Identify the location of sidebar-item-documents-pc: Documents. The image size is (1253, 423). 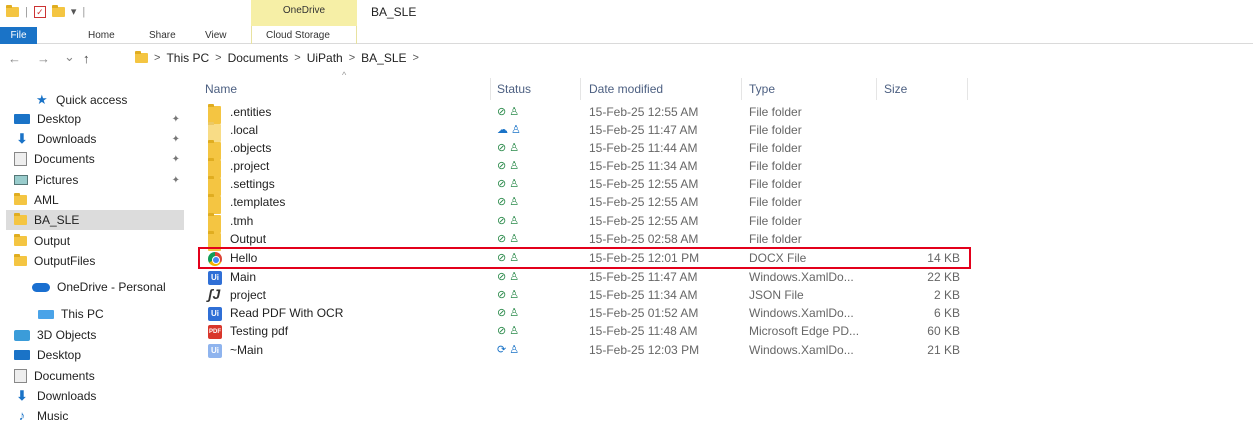
(99, 376).